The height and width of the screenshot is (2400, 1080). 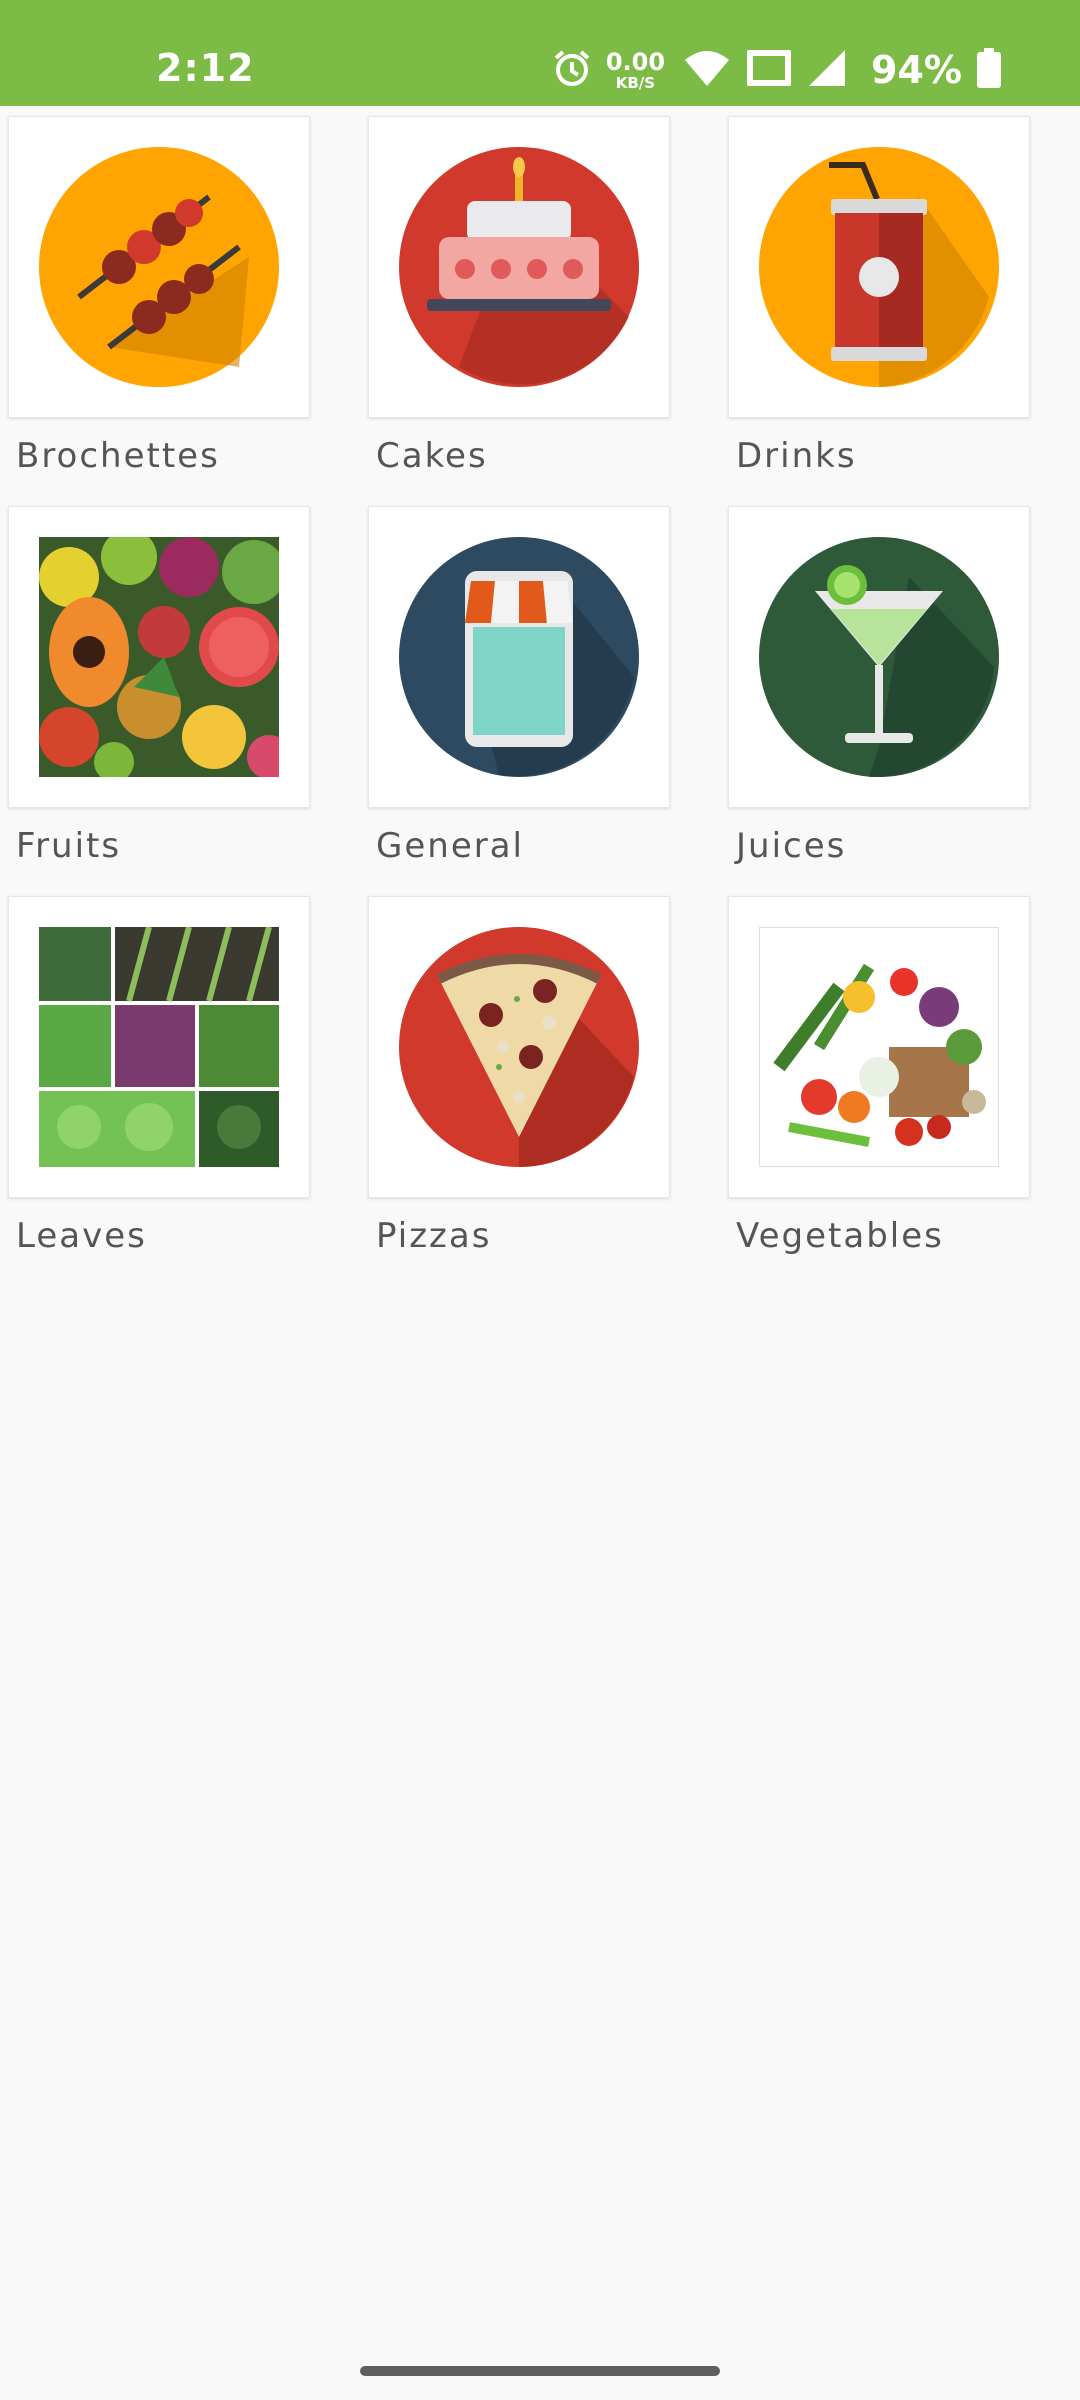 What do you see at coordinates (205, 68) in the screenshot?
I see `status-time: 2:12` at bounding box center [205, 68].